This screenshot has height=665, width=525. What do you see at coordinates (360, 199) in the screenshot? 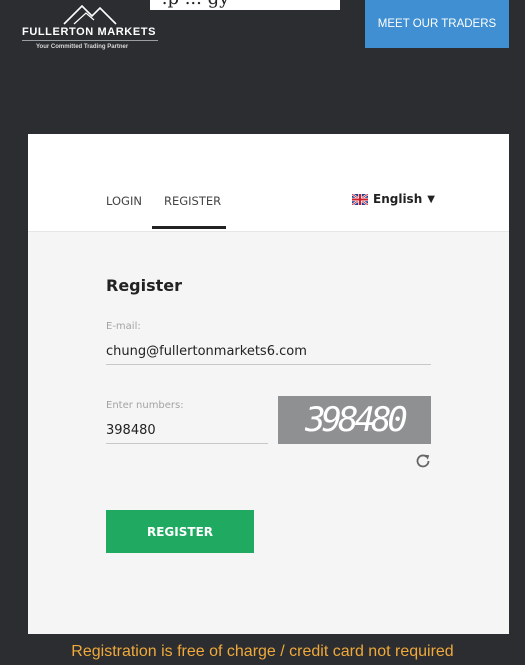
I see `uk-flag-icon` at bounding box center [360, 199].